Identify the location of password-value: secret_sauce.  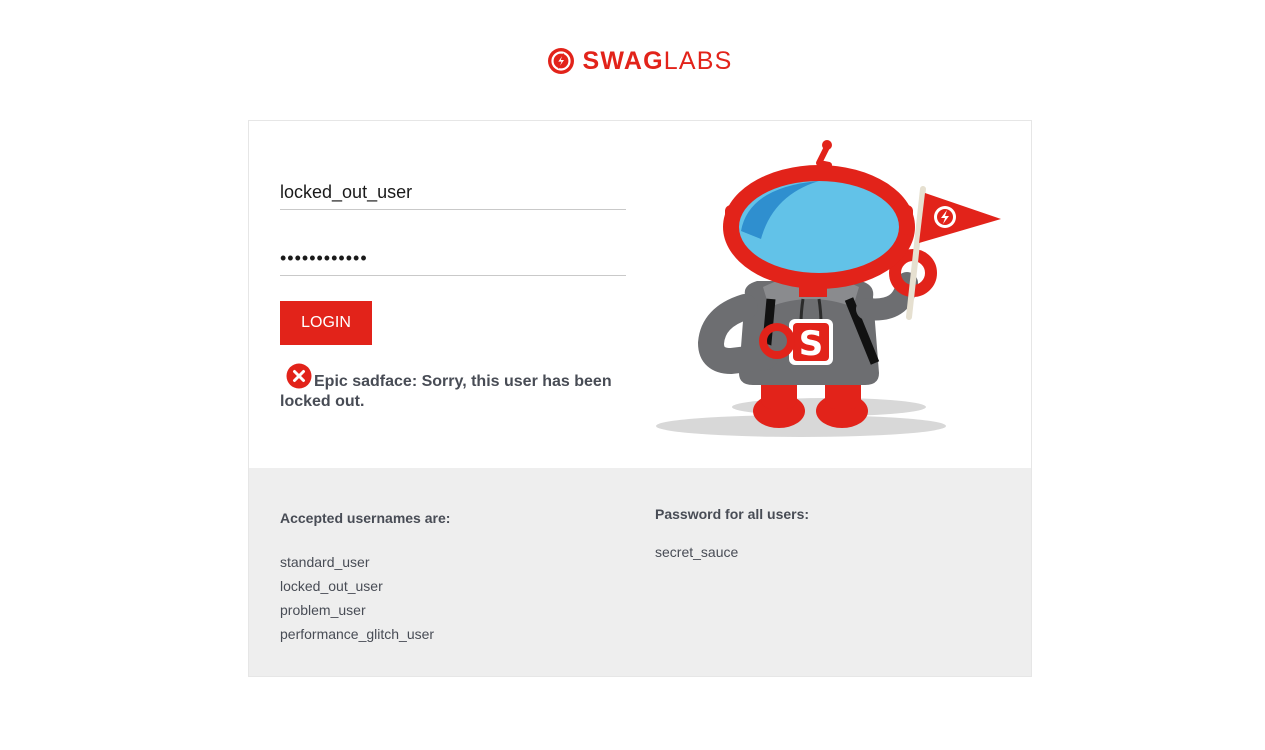
(697, 552).